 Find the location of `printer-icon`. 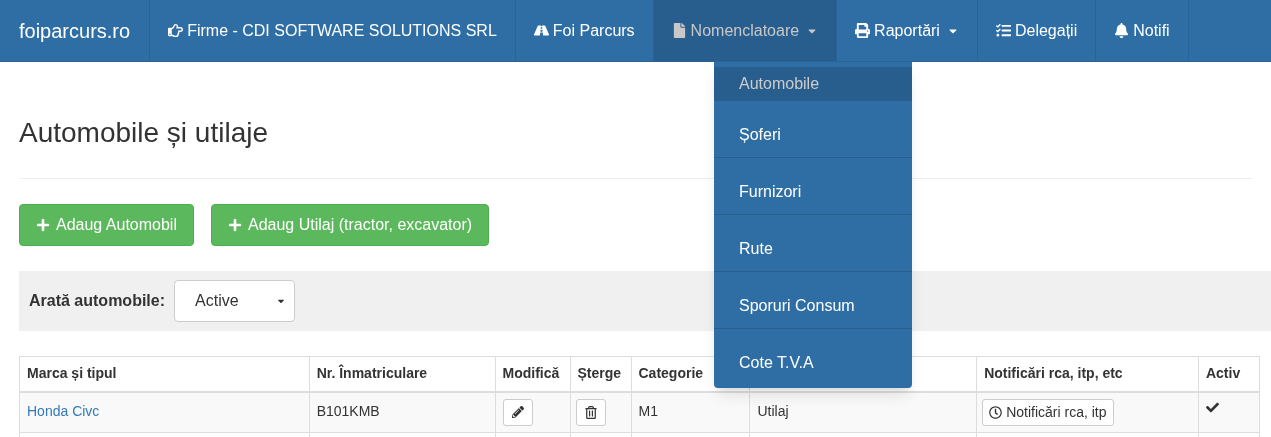

printer-icon is located at coordinates (863, 30).